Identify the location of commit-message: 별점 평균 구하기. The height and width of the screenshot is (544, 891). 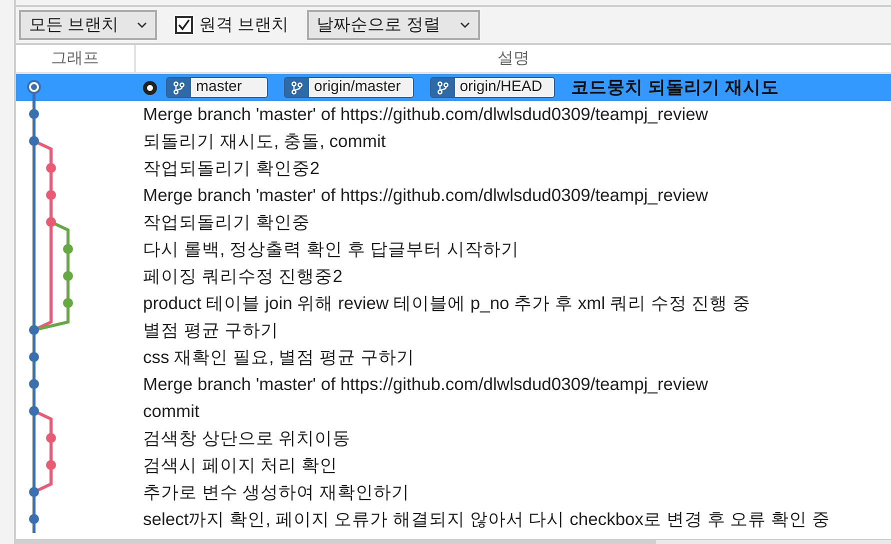
(211, 330).